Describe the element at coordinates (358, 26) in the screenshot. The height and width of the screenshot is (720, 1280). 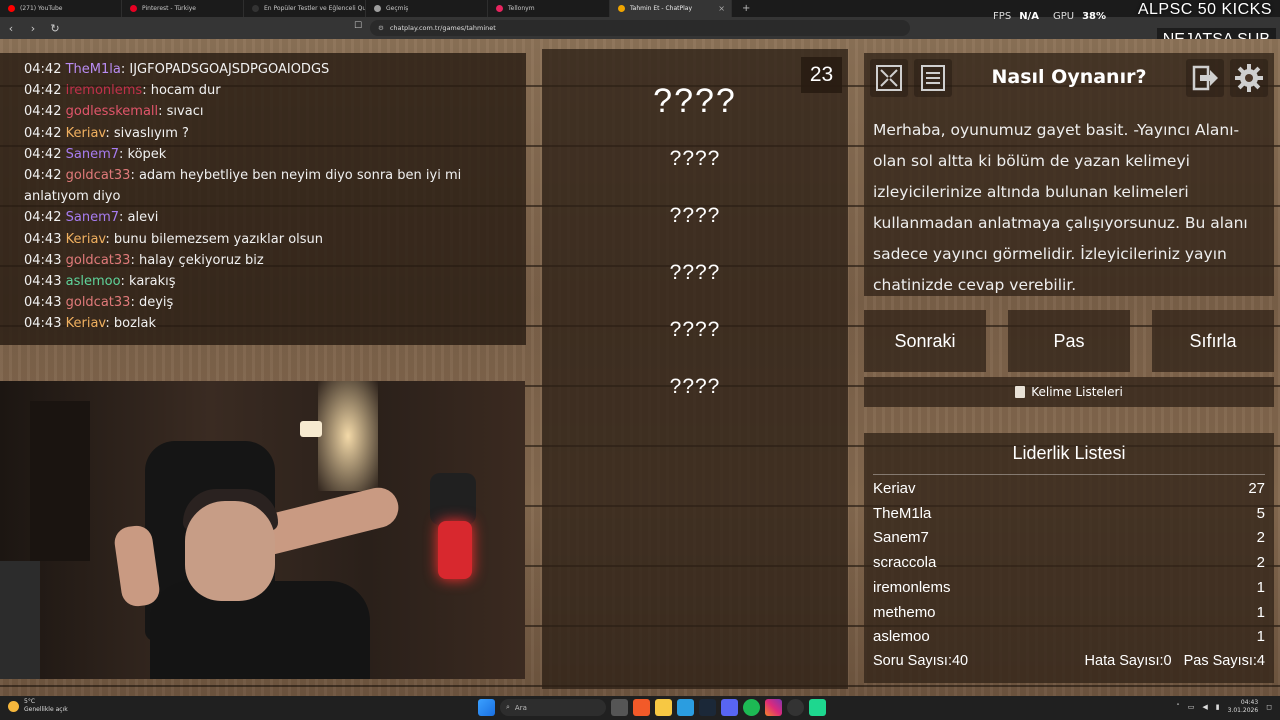
I see `bookmark-icon: ☐` at that location.